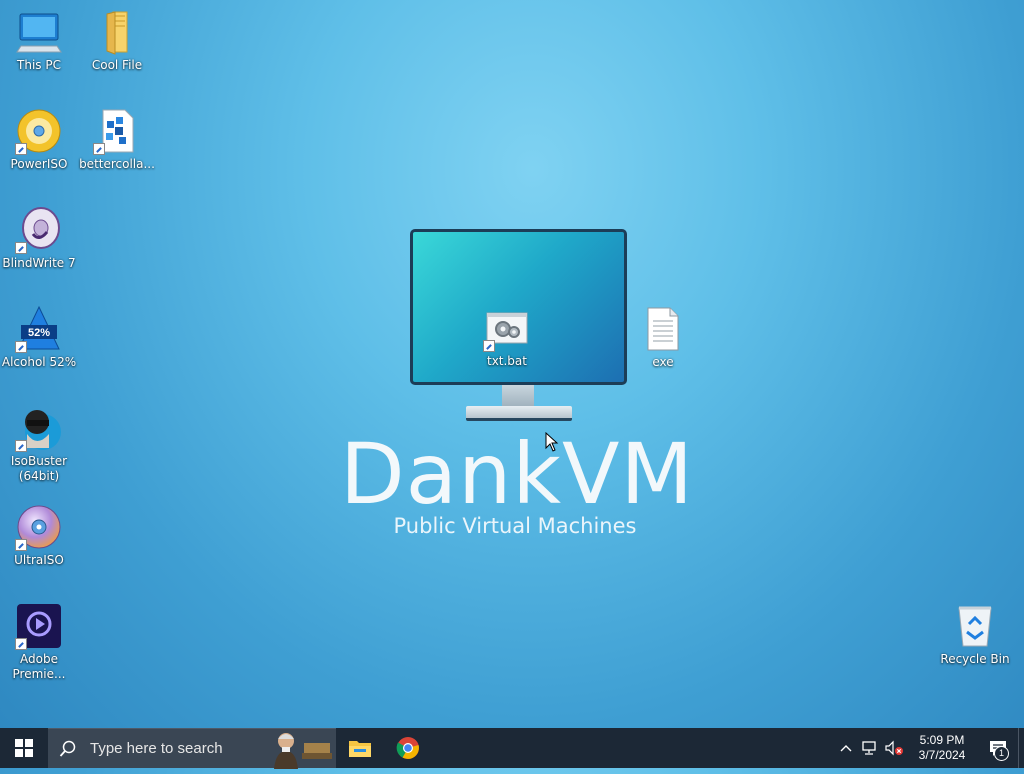 This screenshot has height=774, width=1024. Describe the element at coordinates (975, 626) in the screenshot. I see `recycle-bin-icon` at that location.